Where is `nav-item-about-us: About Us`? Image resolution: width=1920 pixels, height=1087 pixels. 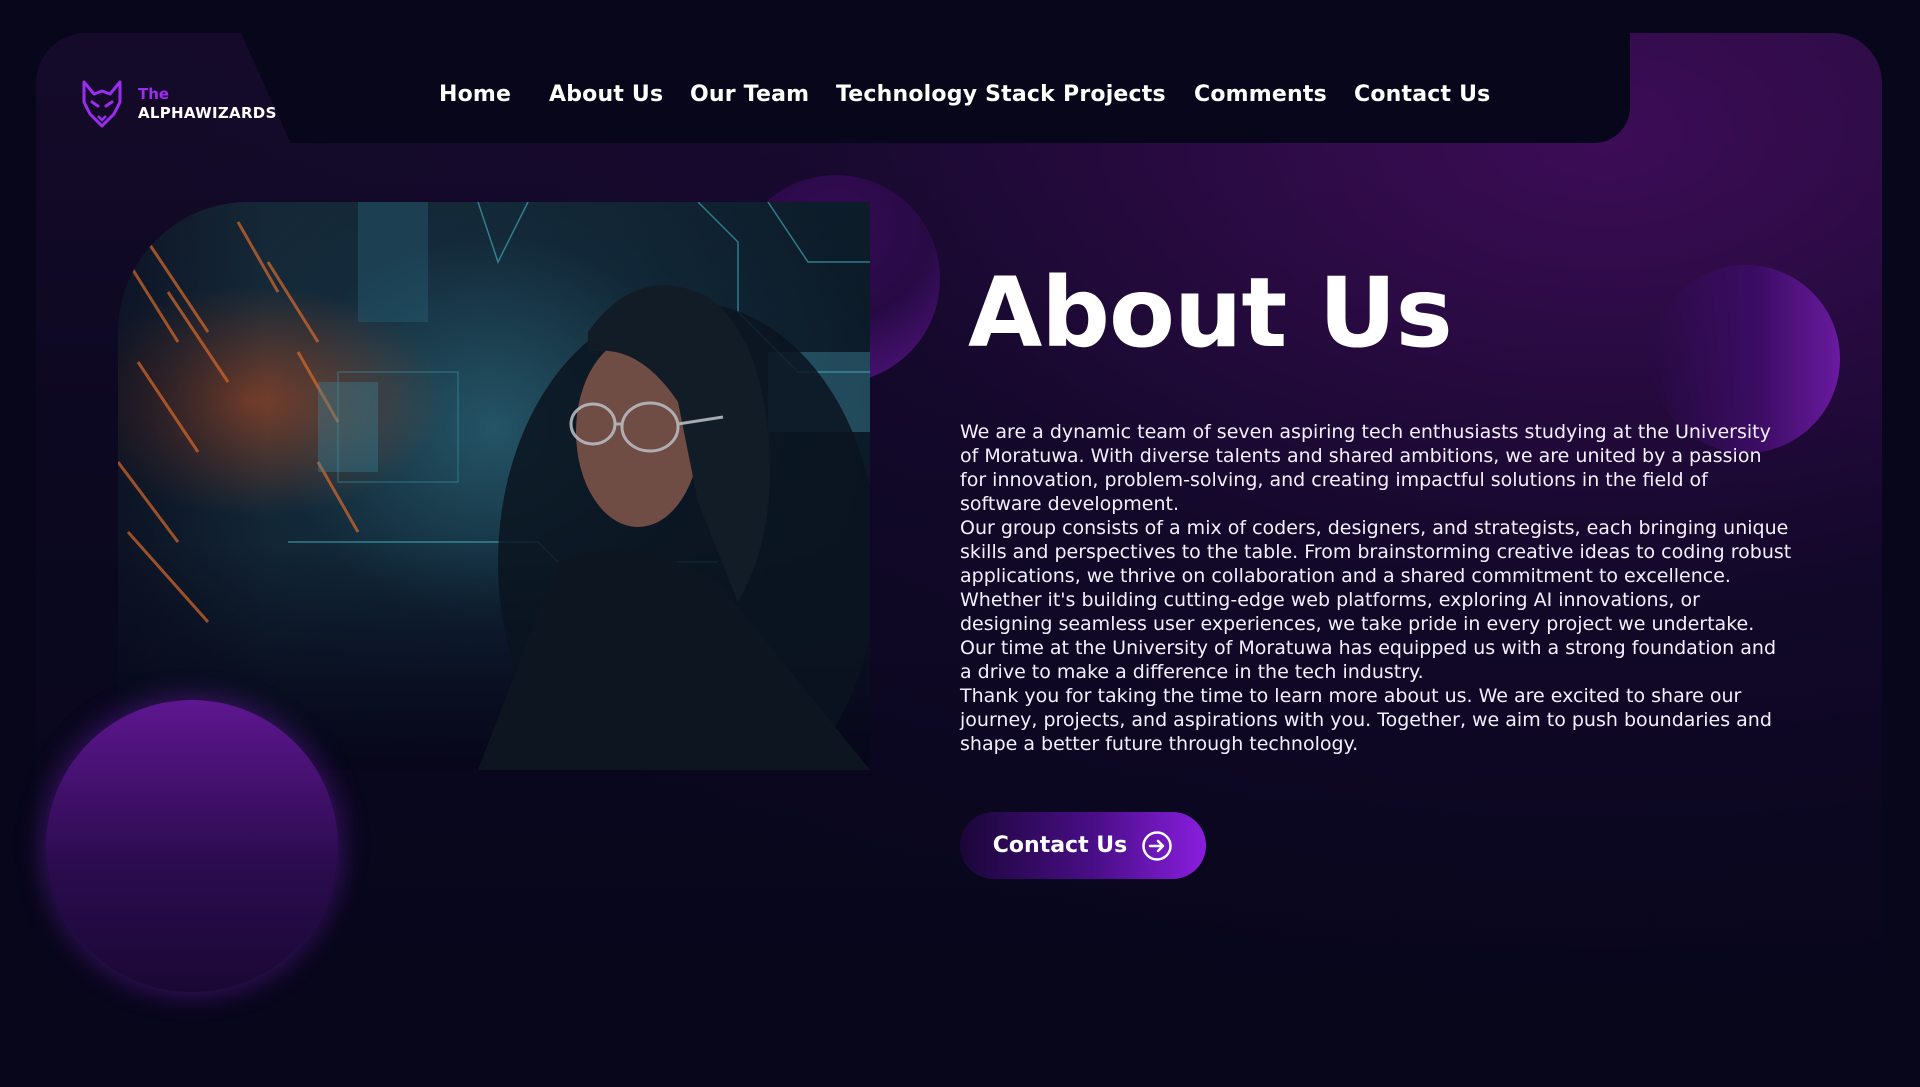 nav-item-about-us: About Us is located at coordinates (606, 94).